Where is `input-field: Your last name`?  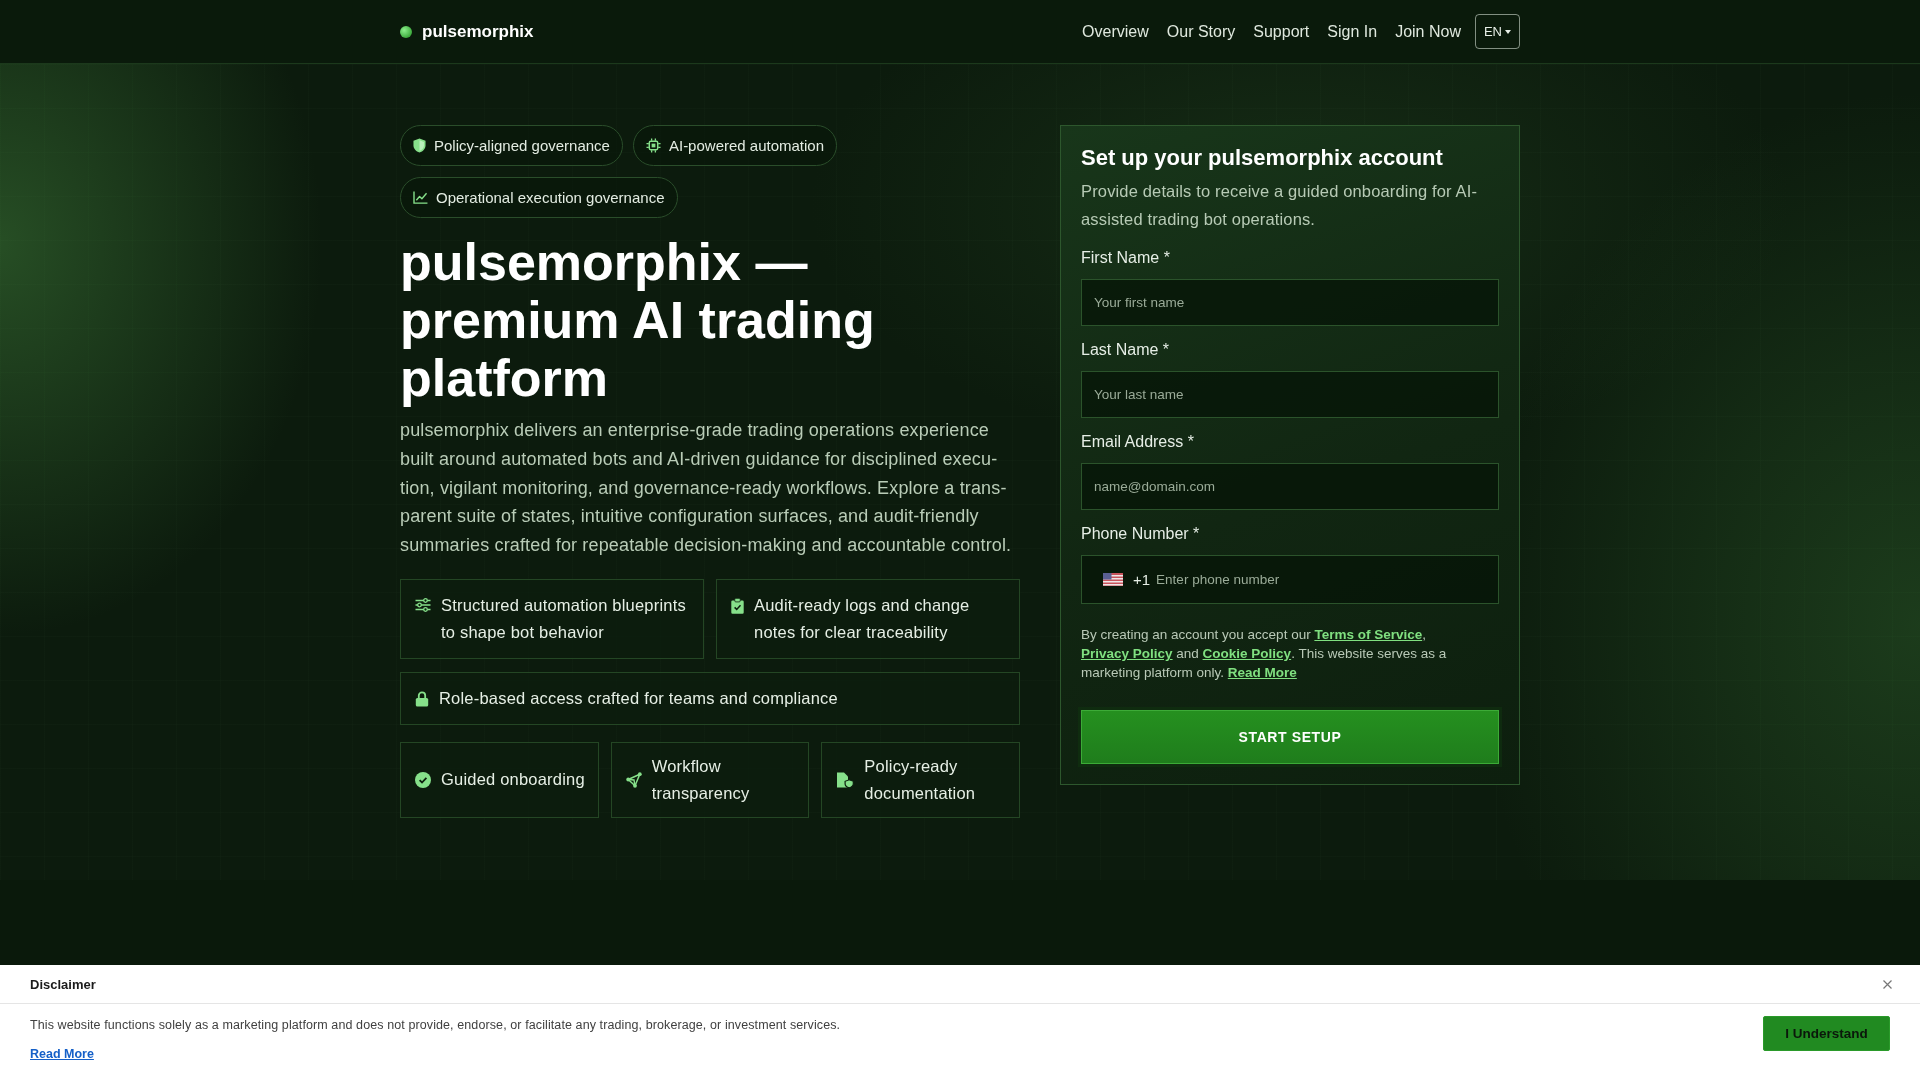 input-field: Your last name is located at coordinates (1290, 394).